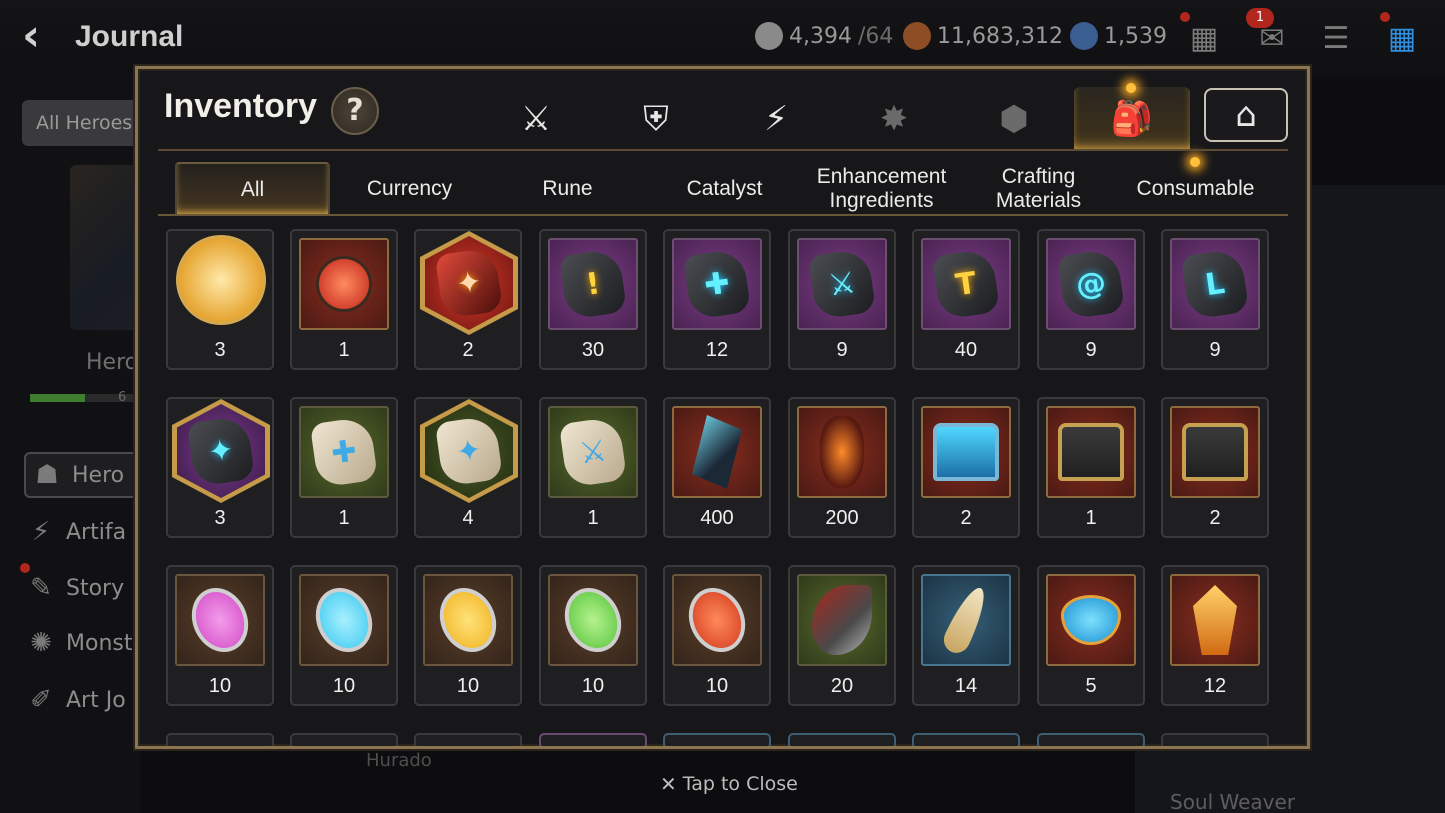 This screenshot has height=813, width=1445. Describe the element at coordinates (1000, 36) in the screenshot. I see `gold-value: 11,683,312` at that location.